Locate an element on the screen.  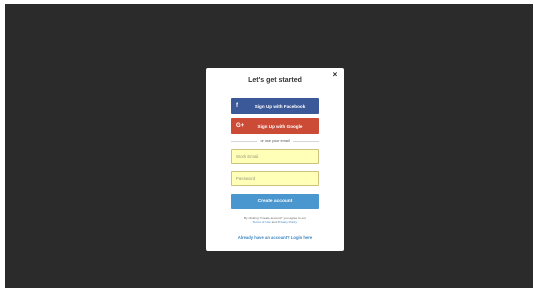
work-email-input is located at coordinates (275, 156).